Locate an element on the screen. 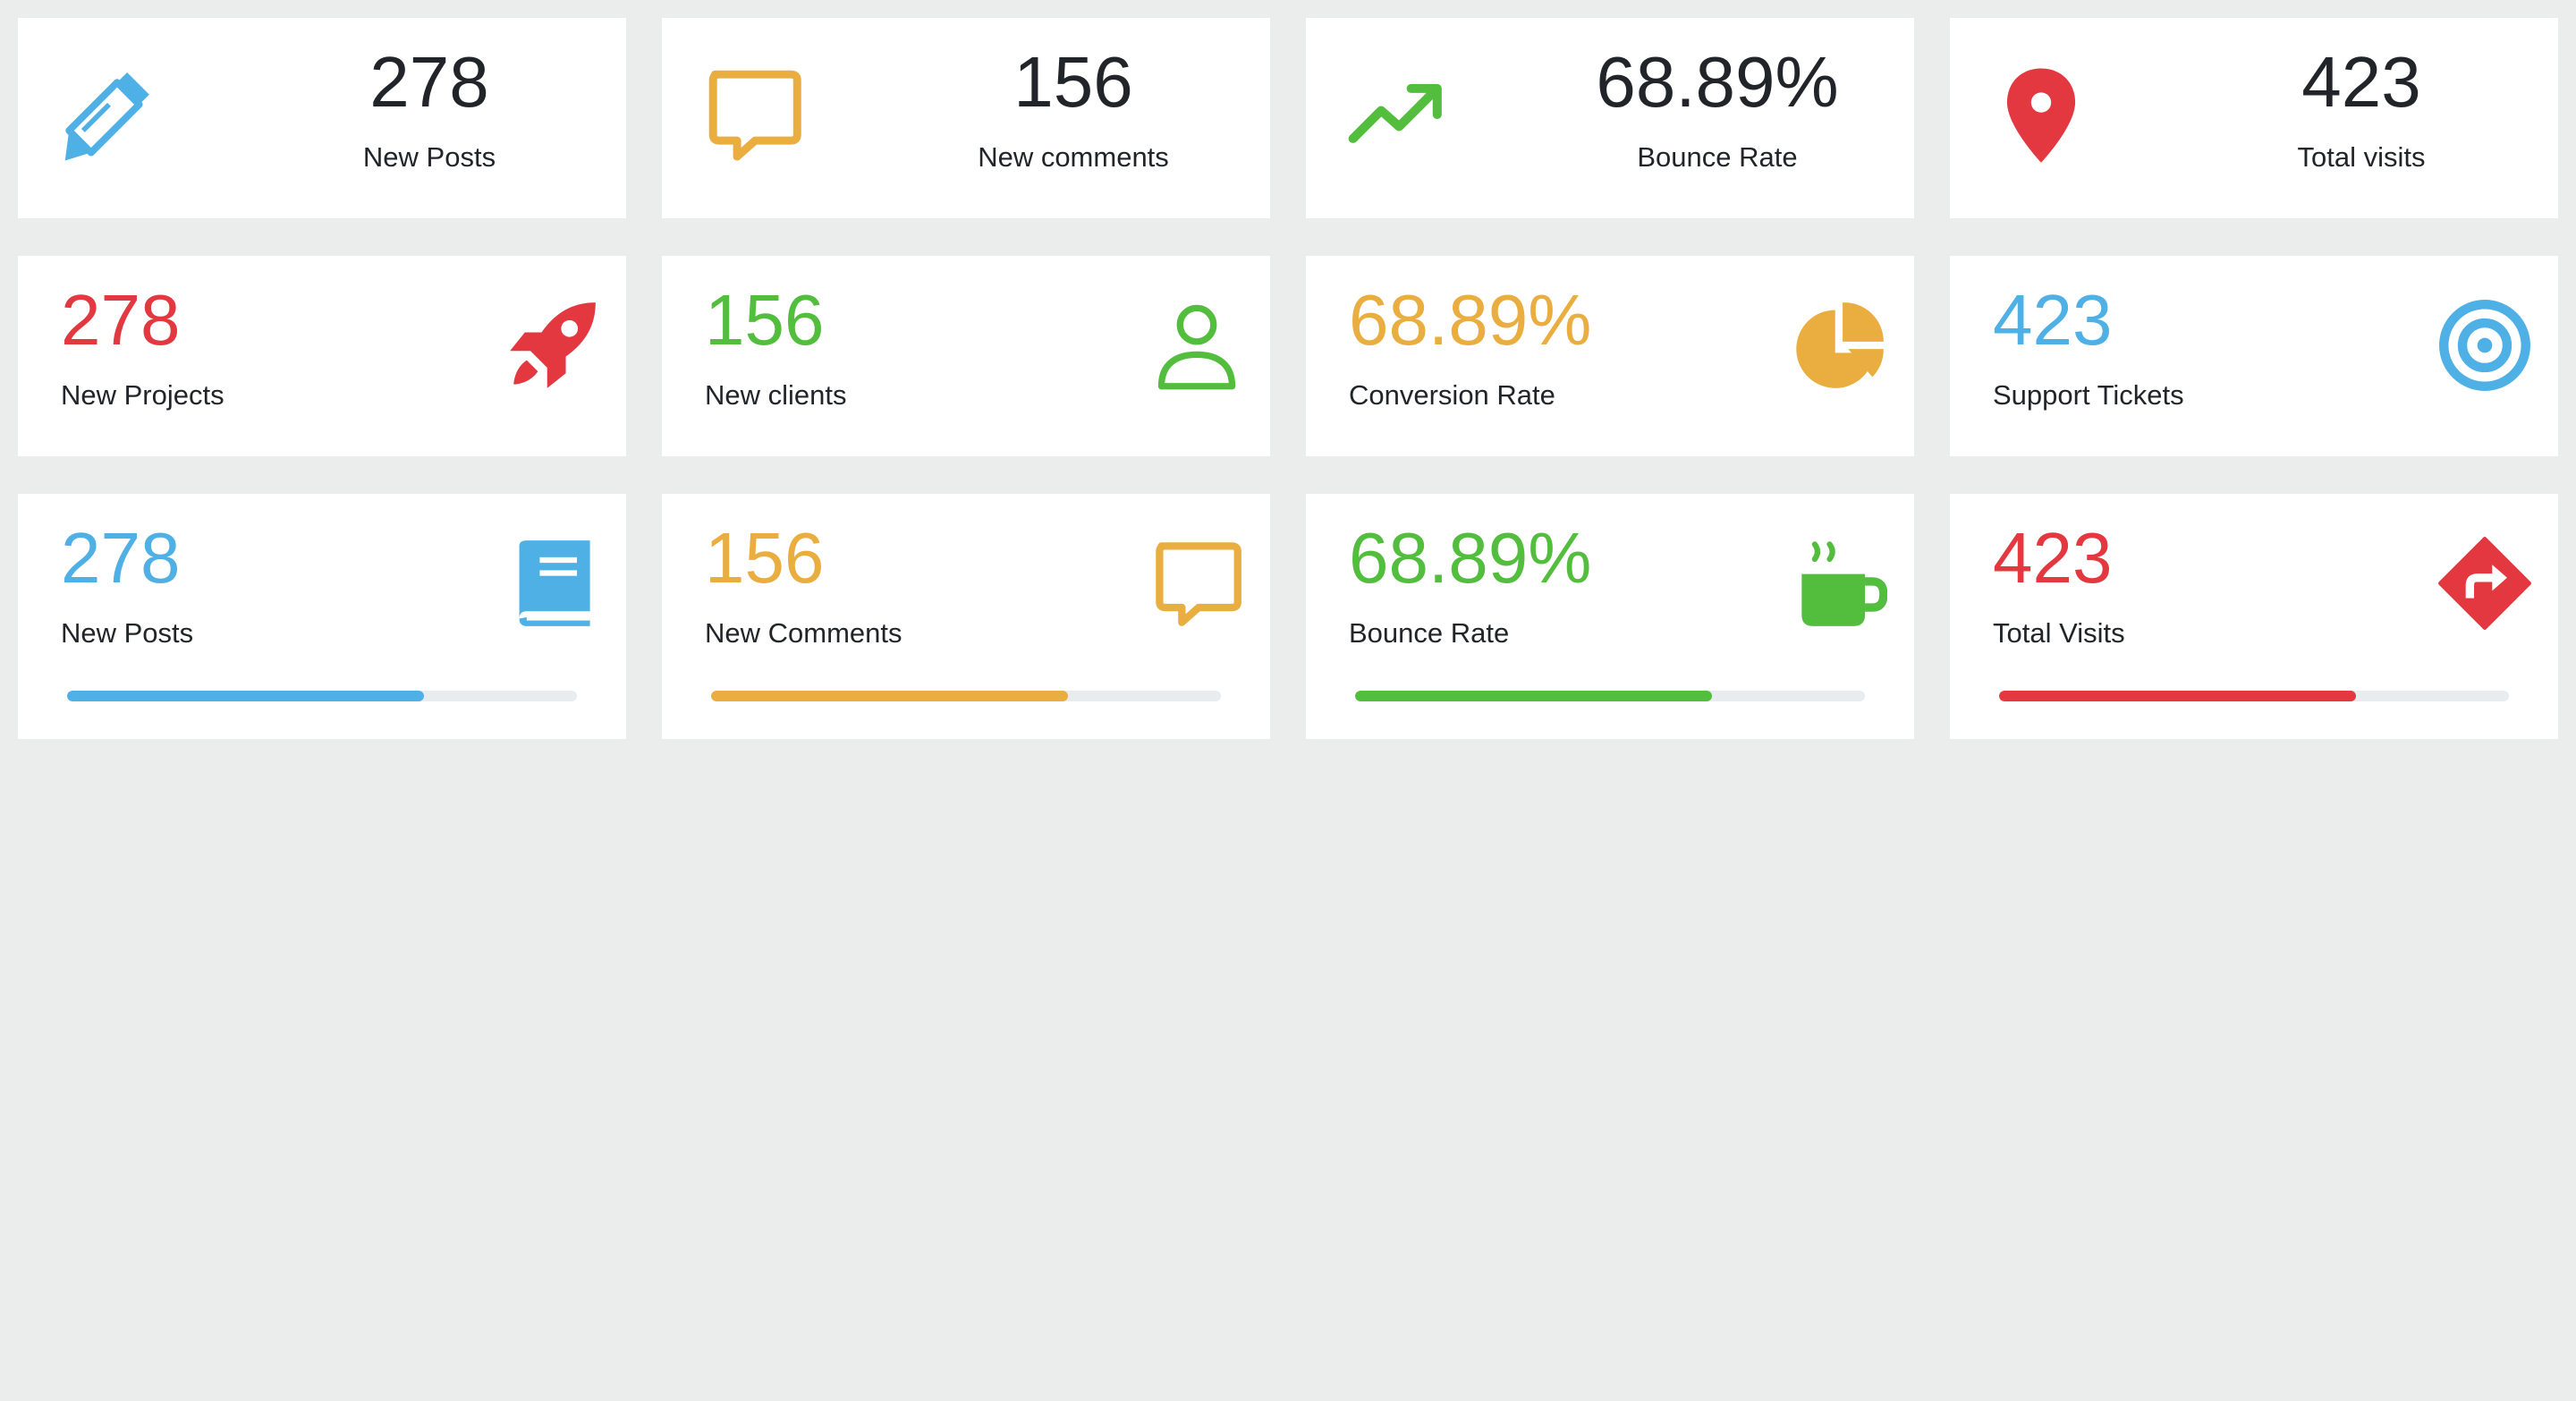 The width and height of the screenshot is (2576, 1401). rocket-icon is located at coordinates (552, 345).